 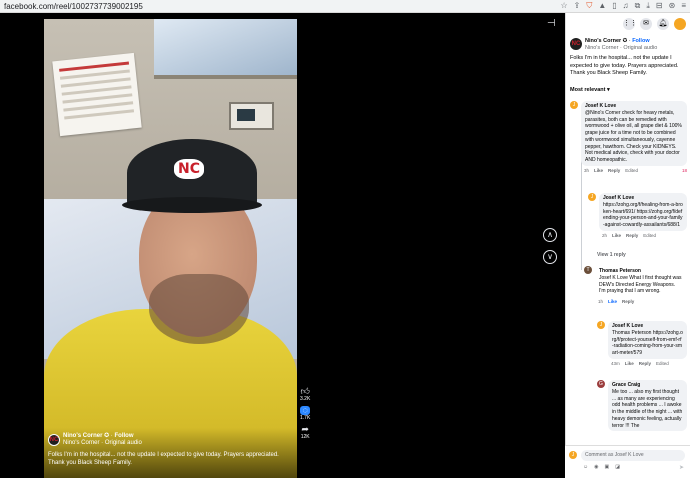 What do you see at coordinates (604, 235) in the screenshot?
I see `comment-time: 2h` at bounding box center [604, 235].